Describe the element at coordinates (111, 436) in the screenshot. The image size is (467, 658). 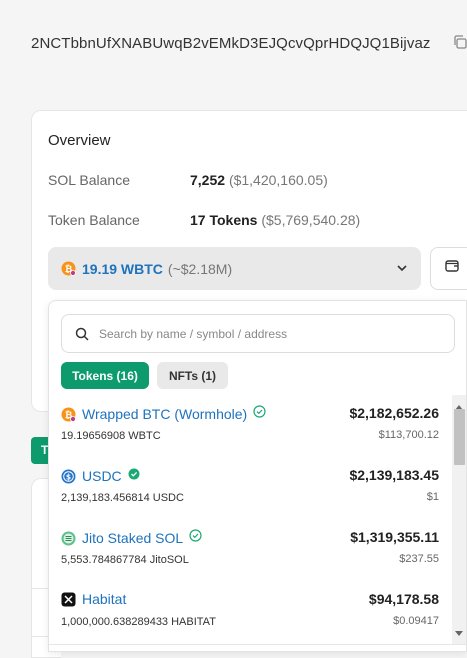
I see `token-quantity: 19.19656908 WBTC` at that location.